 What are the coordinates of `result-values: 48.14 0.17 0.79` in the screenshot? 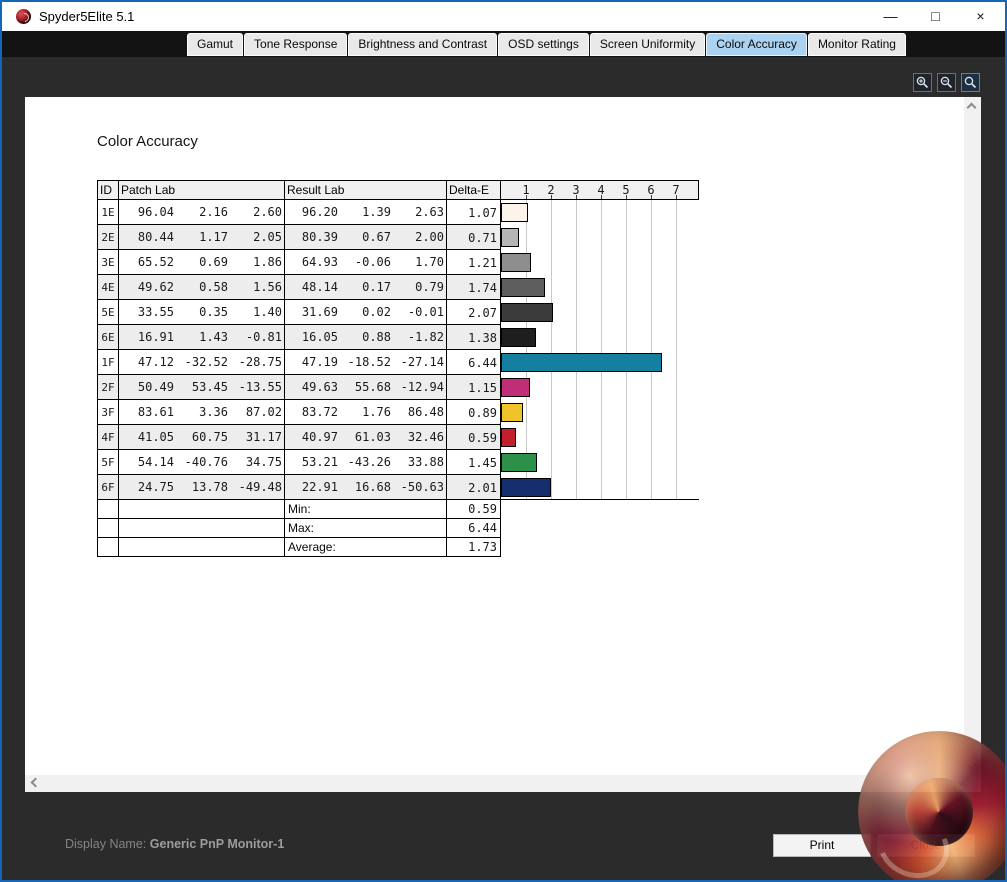 It's located at (365, 287).